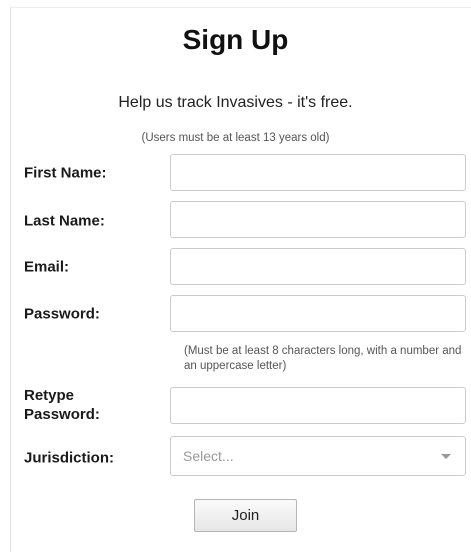 Image resolution: width=471 pixels, height=552 pixels. I want to click on first-name-label: First Name:, so click(65, 173).